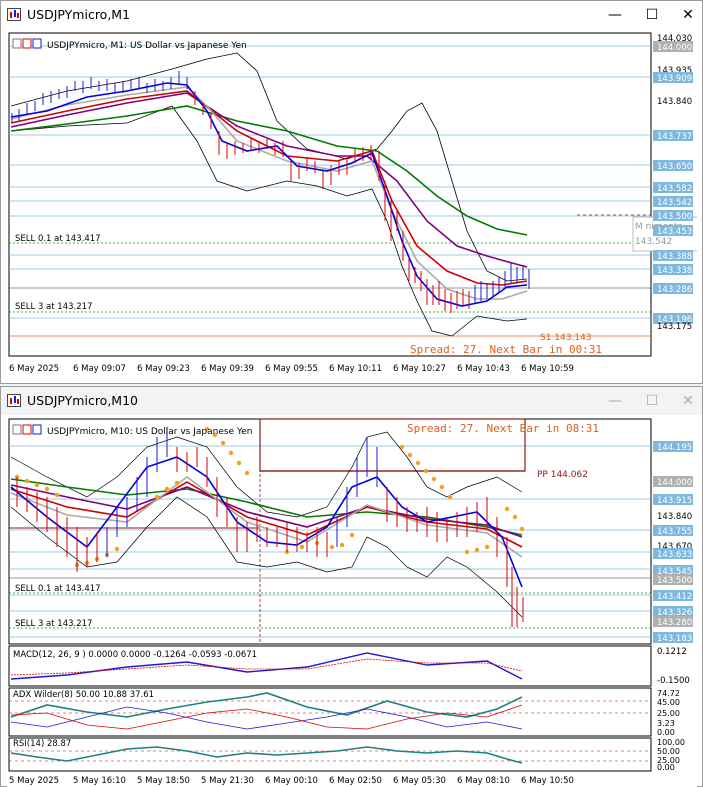  I want to click on window-titlebar: USDJPYmicro,M1 — ☐ ✕, so click(351, 15).